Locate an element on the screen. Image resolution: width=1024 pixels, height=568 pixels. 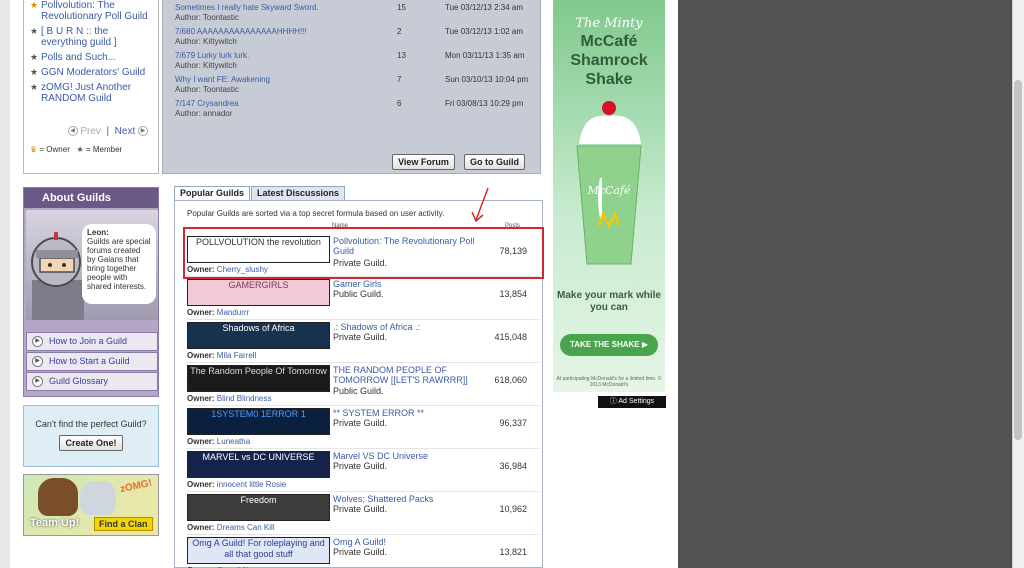
owner-link: Blind Blindness is located at coordinates (244, 398).